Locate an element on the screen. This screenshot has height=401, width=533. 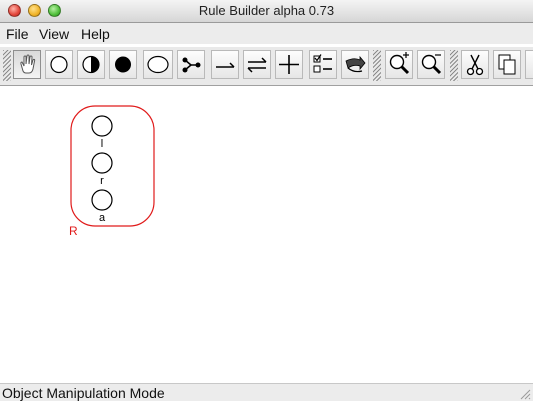
copy-icon is located at coordinates (507, 64).